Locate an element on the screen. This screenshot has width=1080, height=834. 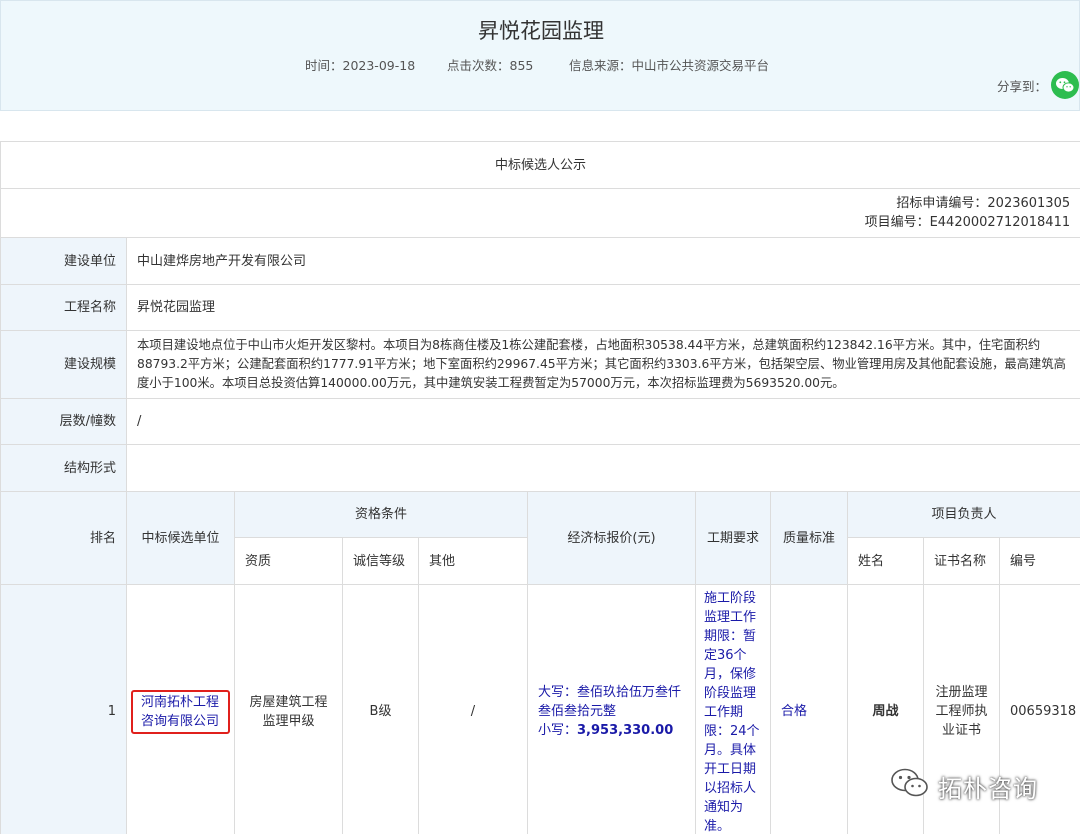
share-label: 分享到： is located at coordinates (1022, 86).